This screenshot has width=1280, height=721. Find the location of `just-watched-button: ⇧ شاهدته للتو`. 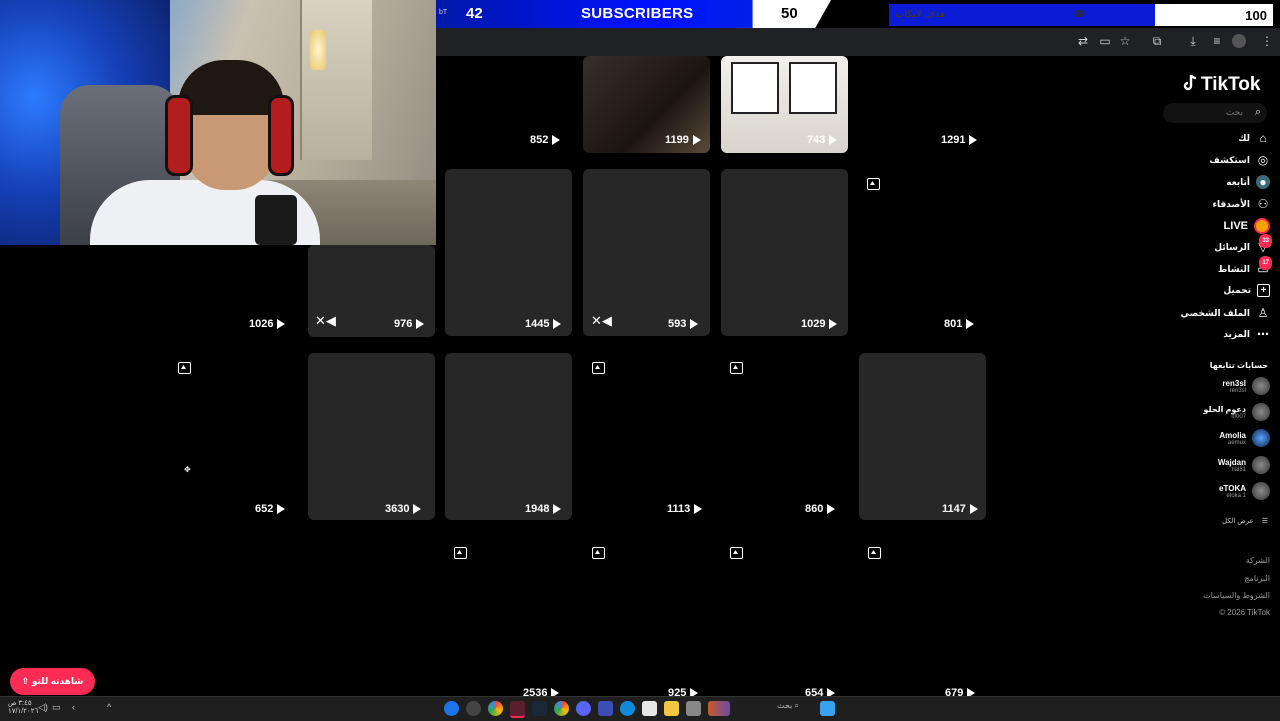

just-watched-button: ⇧ شاهدته للتو is located at coordinates (52, 681).